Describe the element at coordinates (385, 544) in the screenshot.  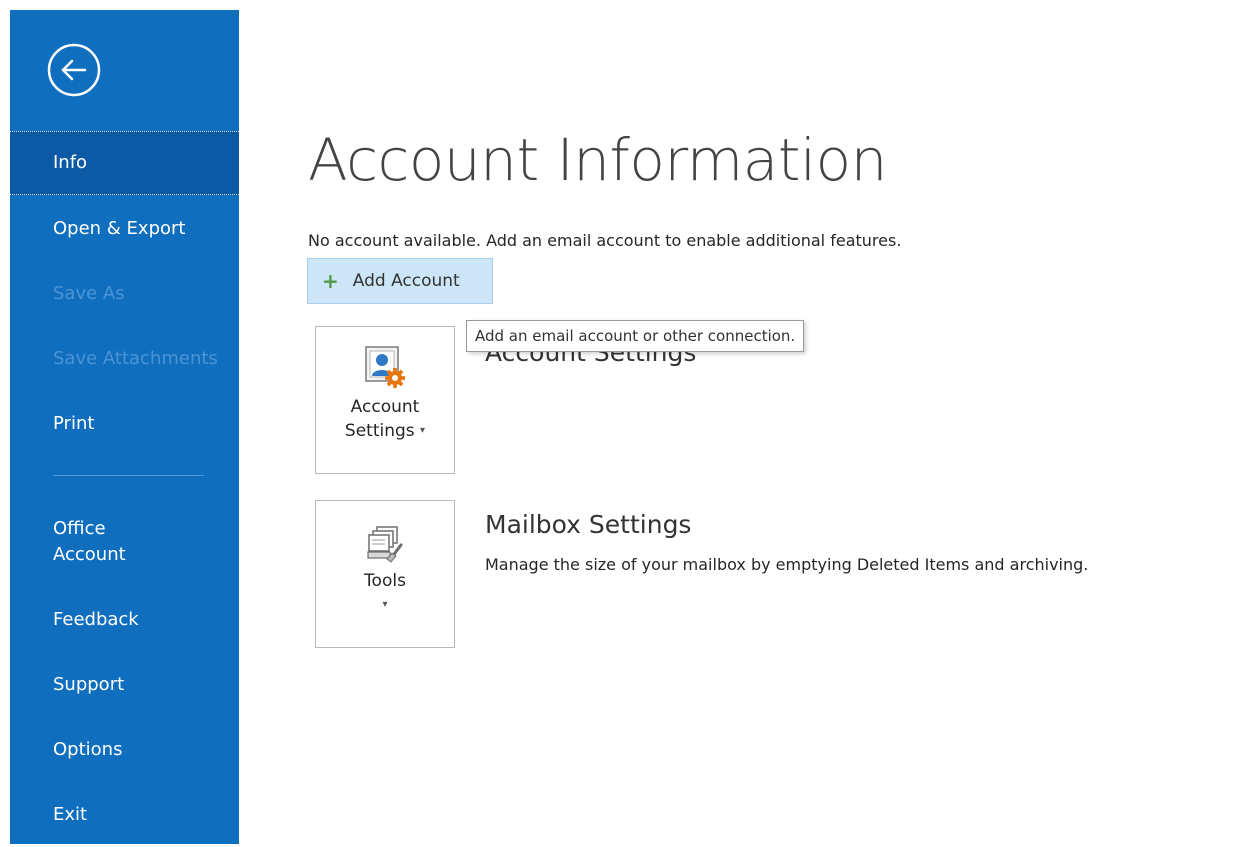
I see `mailbox-cleanup-icon` at that location.